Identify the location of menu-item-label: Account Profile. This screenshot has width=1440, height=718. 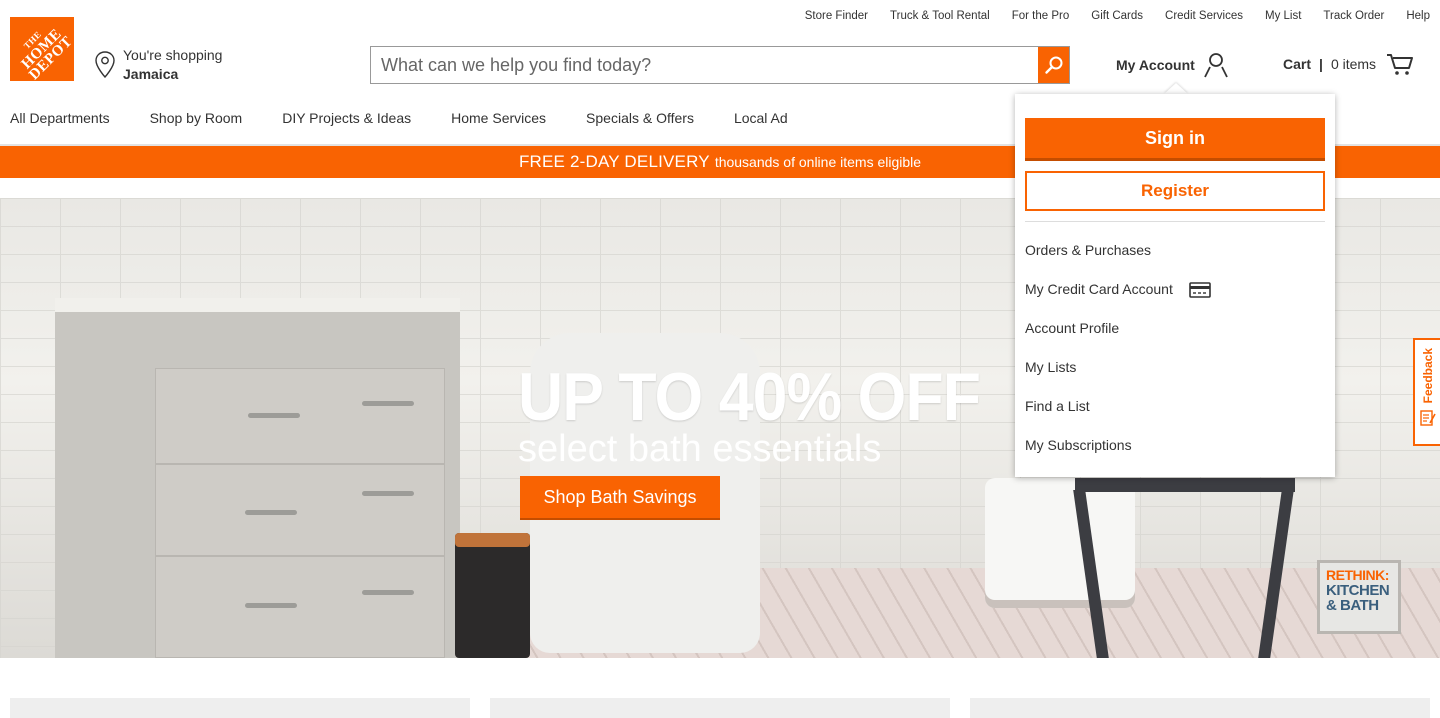
(1072, 328).